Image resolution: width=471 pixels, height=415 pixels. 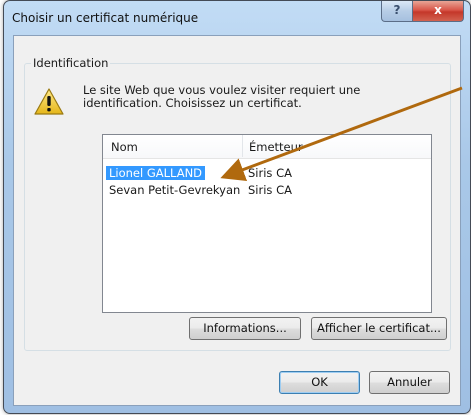 I want to click on close-icon: x, so click(x=438, y=10).